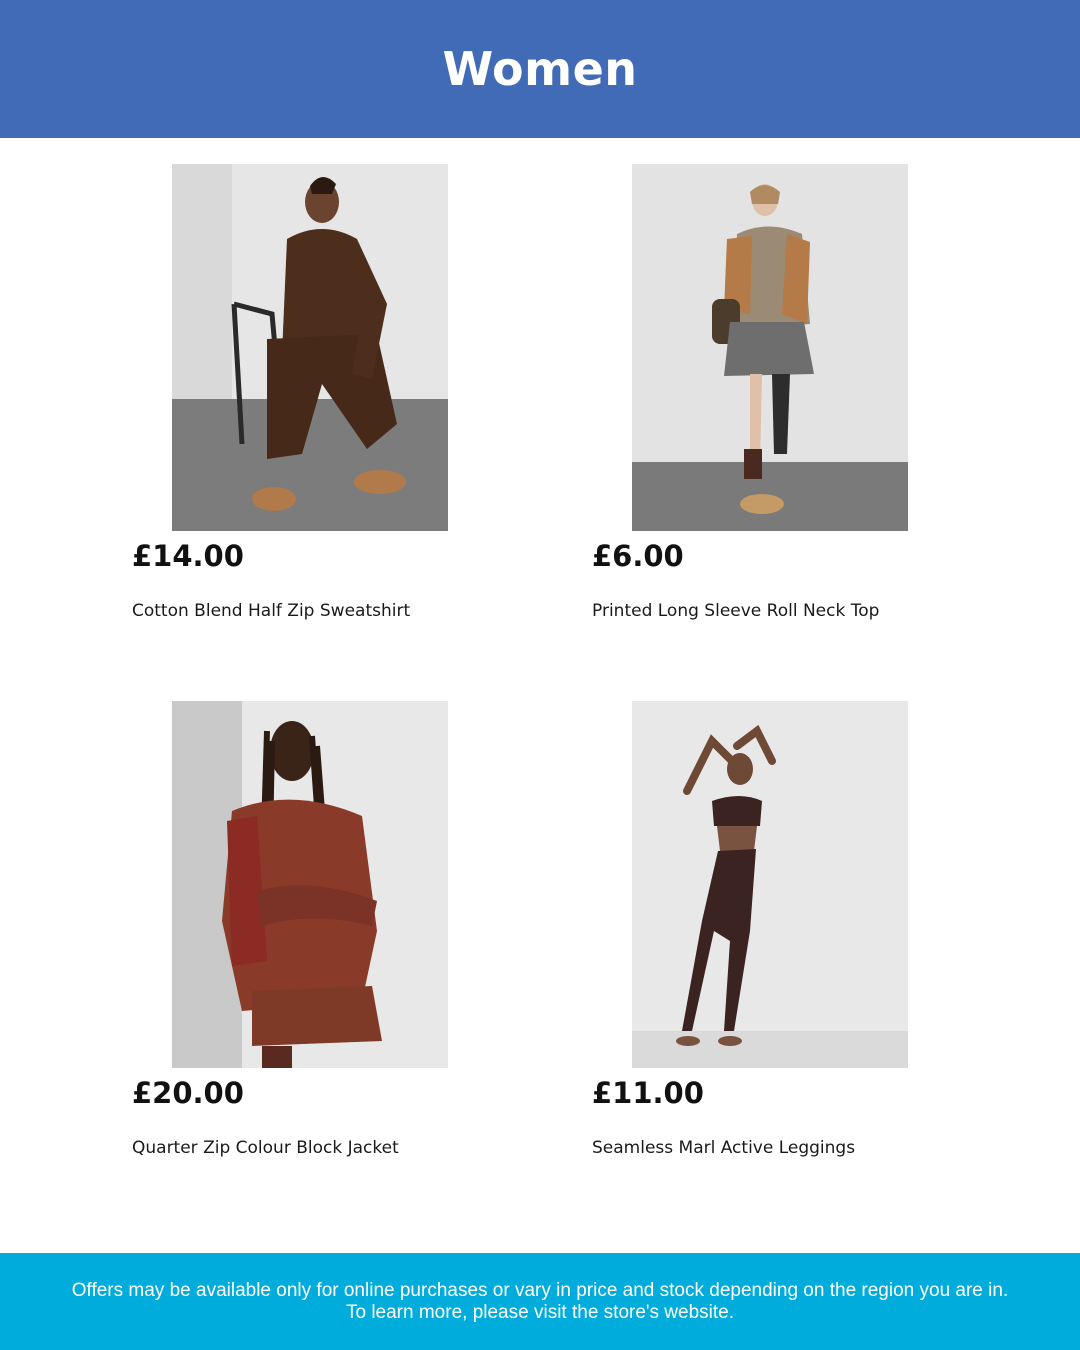  What do you see at coordinates (638, 556) in the screenshot?
I see `product-price: £6.00` at bounding box center [638, 556].